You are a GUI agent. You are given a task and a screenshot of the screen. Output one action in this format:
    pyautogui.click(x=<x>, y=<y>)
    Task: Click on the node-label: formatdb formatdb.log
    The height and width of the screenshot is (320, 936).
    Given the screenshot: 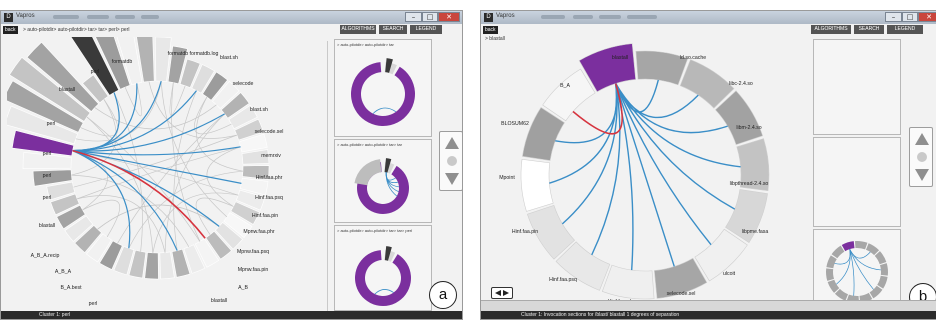 What is the action you would take?
    pyautogui.click(x=193, y=54)
    